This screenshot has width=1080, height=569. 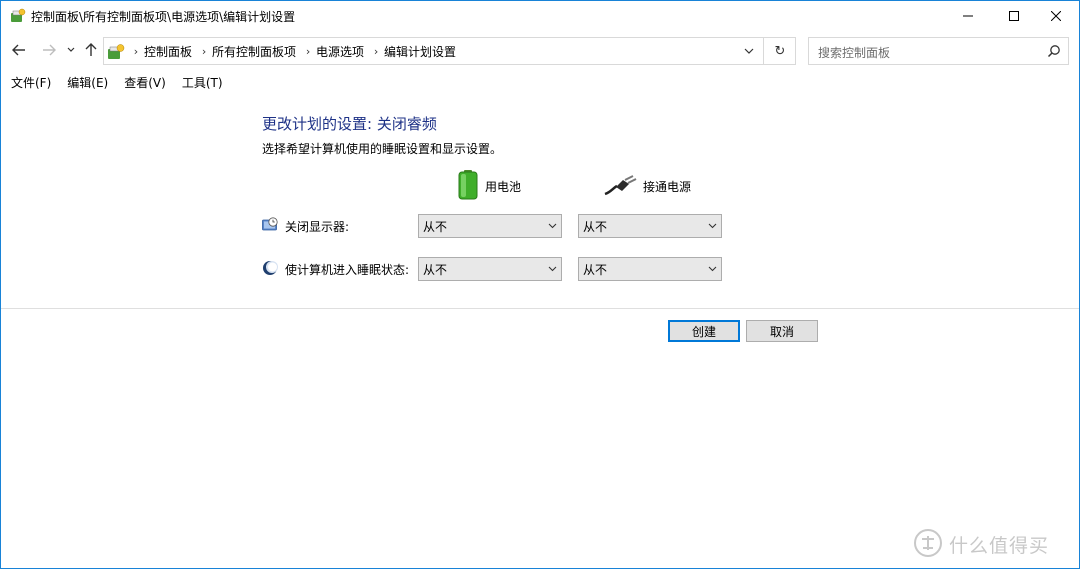 I want to click on address-divider, so click(x=763, y=51).